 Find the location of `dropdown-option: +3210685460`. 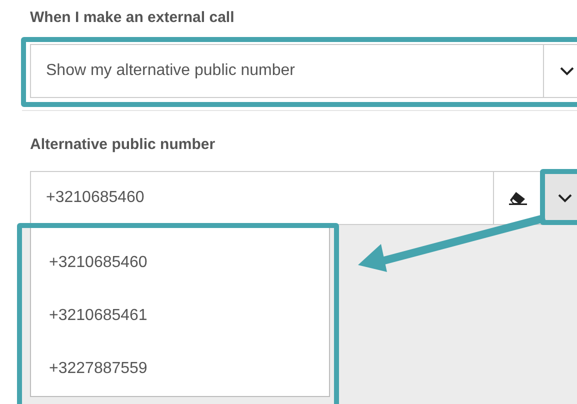

dropdown-option: +3210685460 is located at coordinates (180, 263).